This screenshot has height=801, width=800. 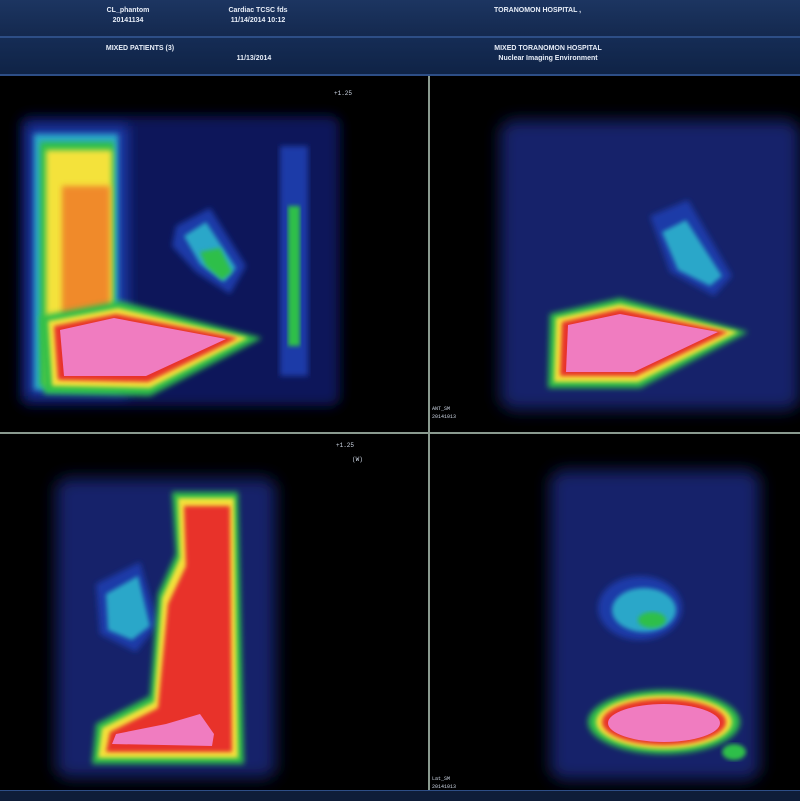 What do you see at coordinates (254, 58) in the screenshot?
I see `study-date: 11/13/2014` at bounding box center [254, 58].